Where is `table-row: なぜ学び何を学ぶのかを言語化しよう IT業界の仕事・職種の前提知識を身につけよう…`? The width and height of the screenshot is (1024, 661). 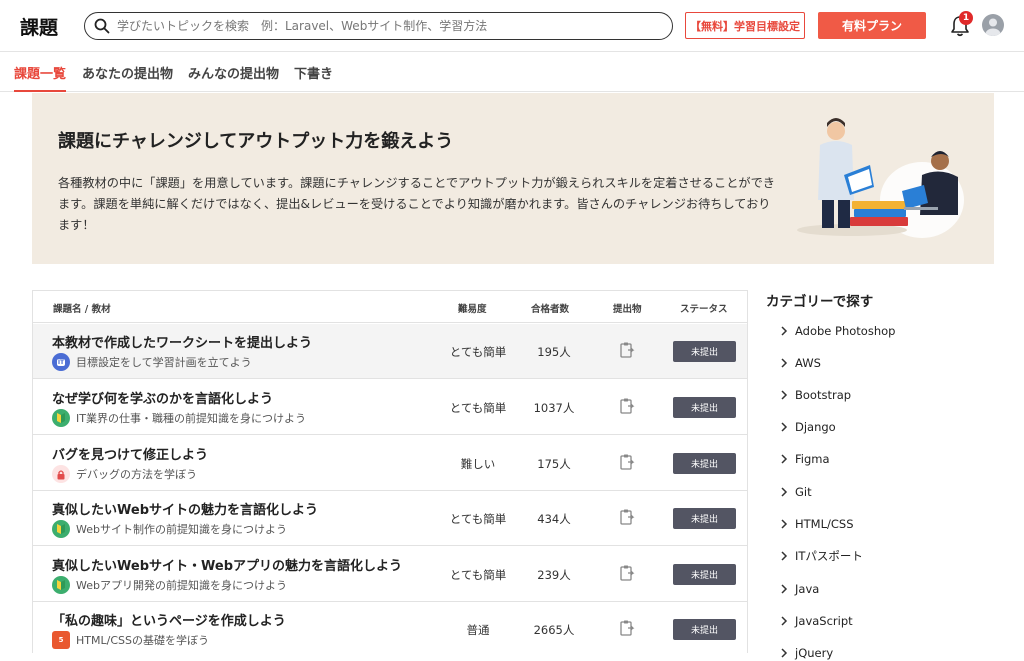
table-row: なぜ学び何を学ぶのかを言語化しよう IT業界の仕事・職種の前提知識を身につけよう… is located at coordinates (390, 407).